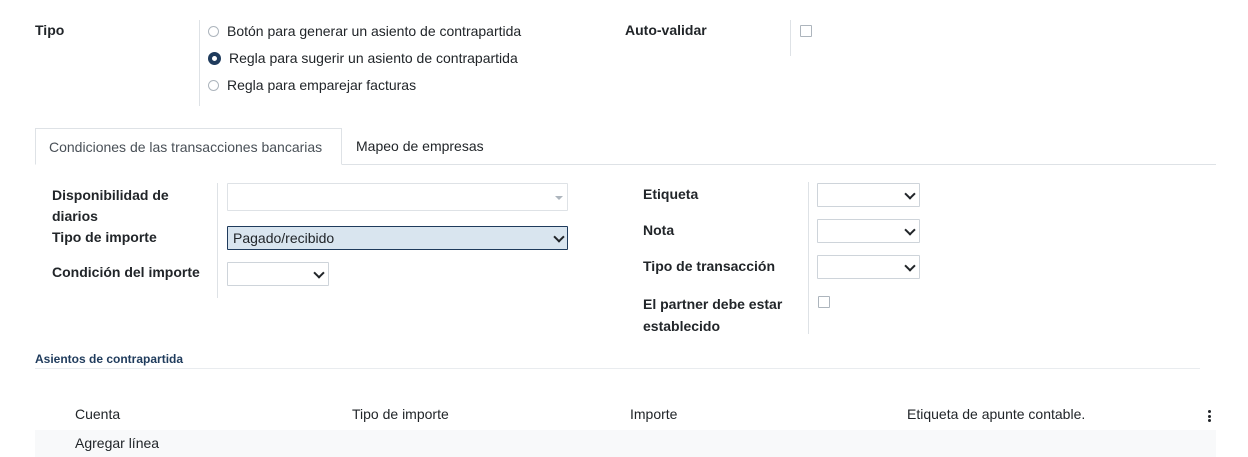  I want to click on etiqueta-label: Etiqueta, so click(671, 194).